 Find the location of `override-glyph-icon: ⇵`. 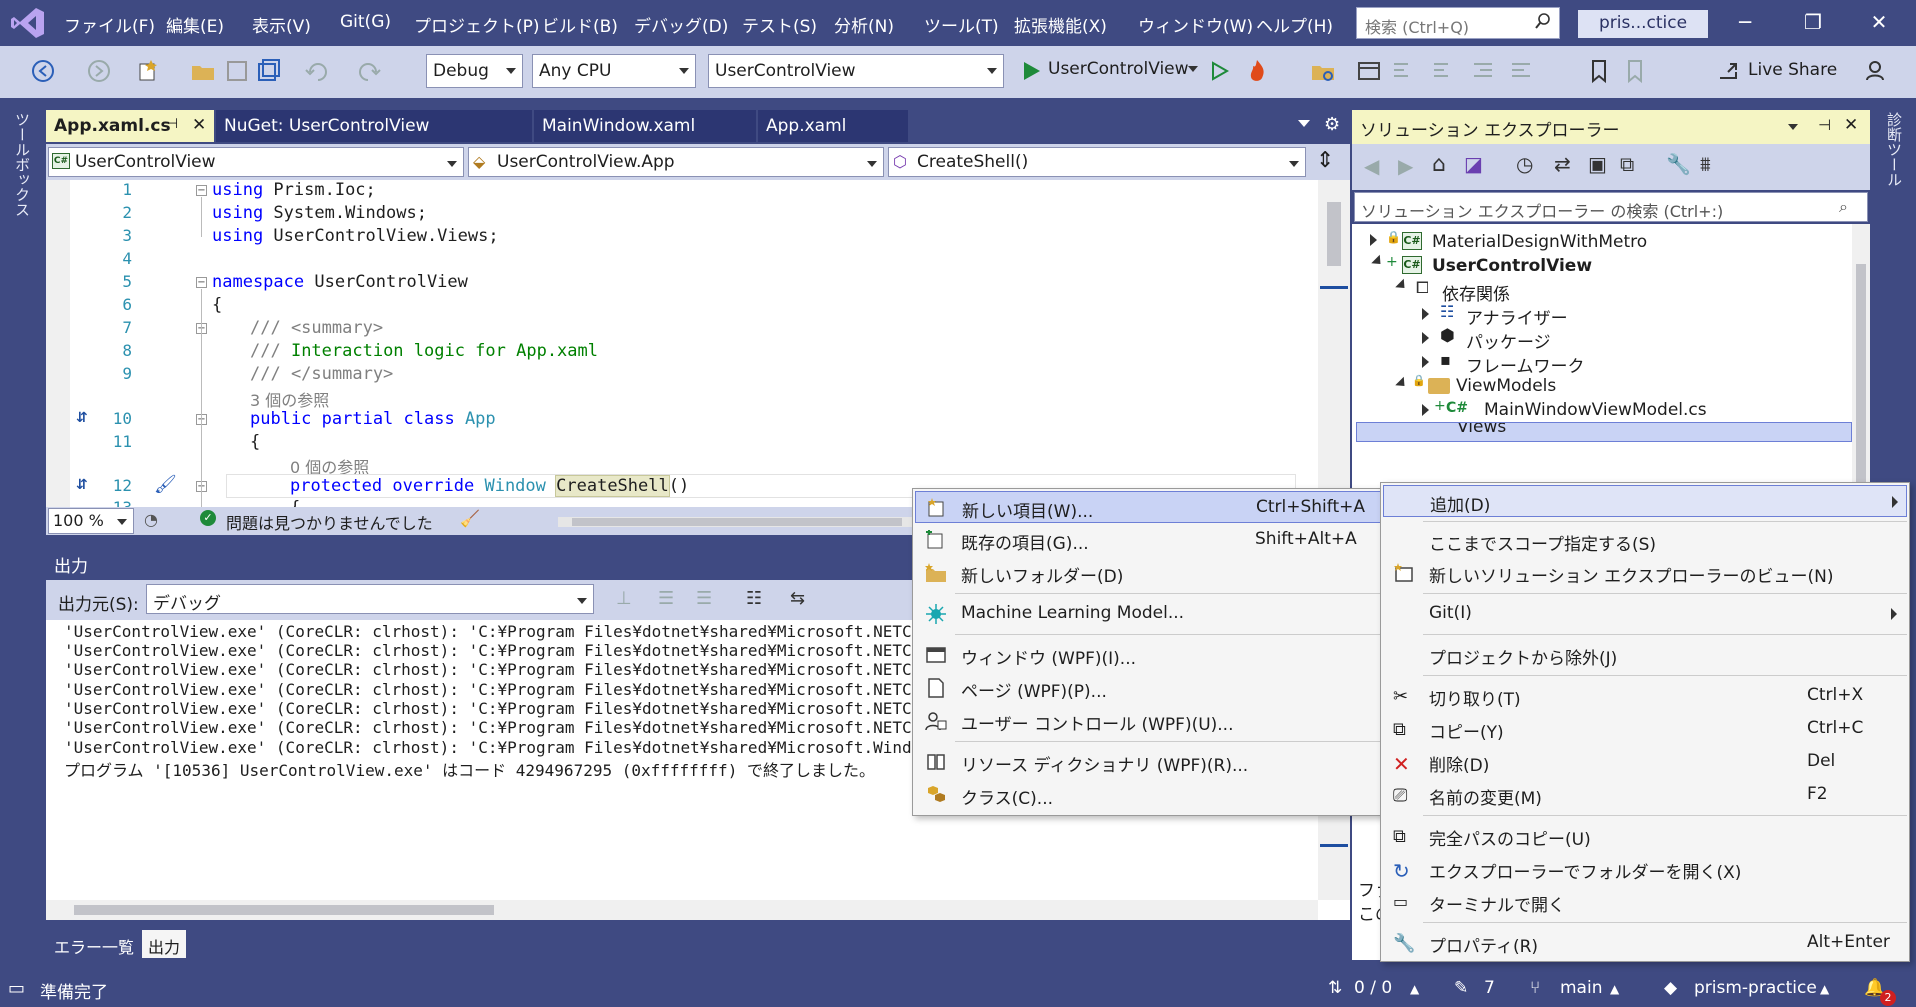

override-glyph-icon: ⇵ is located at coordinates (82, 418).